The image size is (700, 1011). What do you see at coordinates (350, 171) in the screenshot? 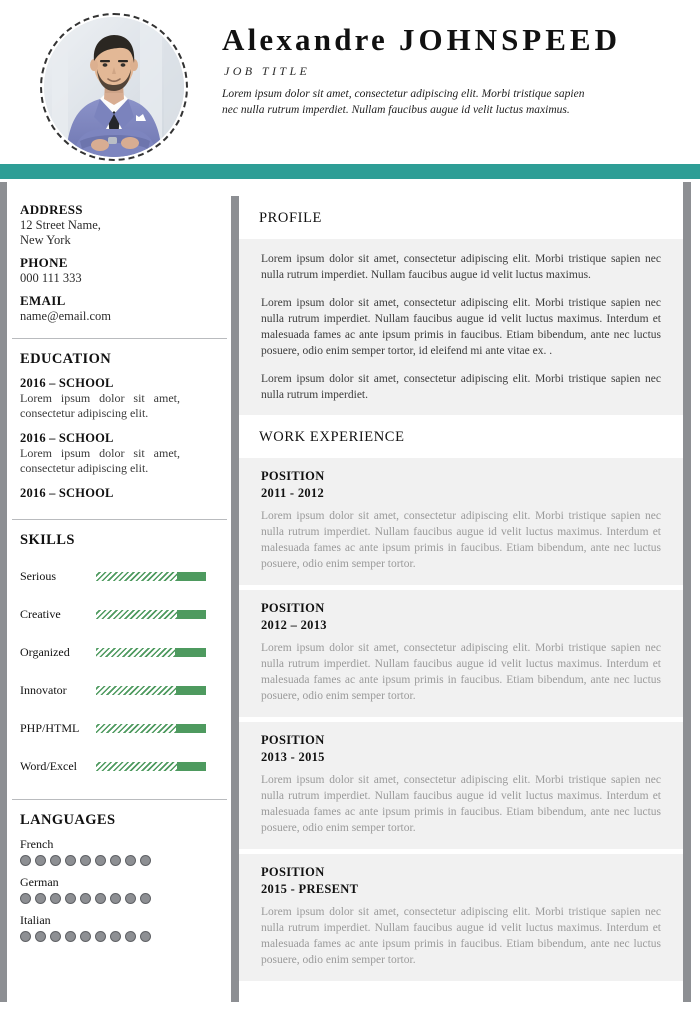
I see `accent-bar` at bounding box center [350, 171].